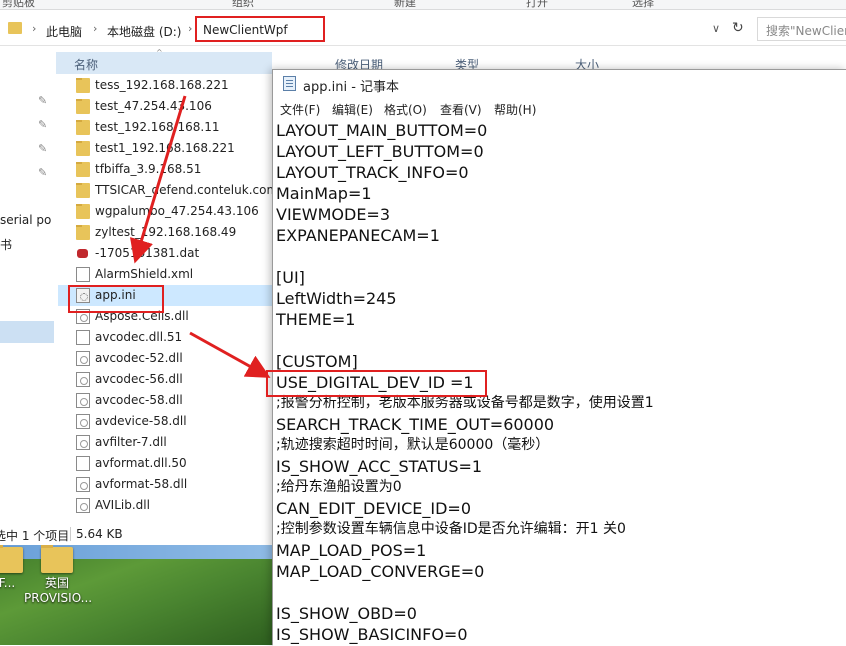 Image resolution: width=846 pixels, height=646 pixels. Describe the element at coordinates (382, 130) in the screenshot. I see `notepad-line: LAYOUT_MAIN_BUTTOM=0` at that location.